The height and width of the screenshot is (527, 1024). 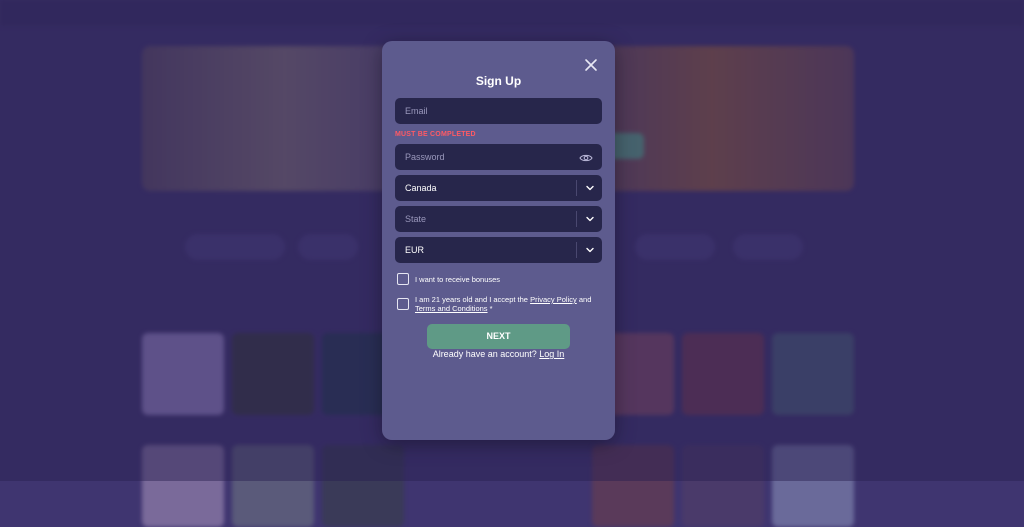 What do you see at coordinates (553, 299) in the screenshot?
I see `privacy-policy-link: Privacy Policy` at bounding box center [553, 299].